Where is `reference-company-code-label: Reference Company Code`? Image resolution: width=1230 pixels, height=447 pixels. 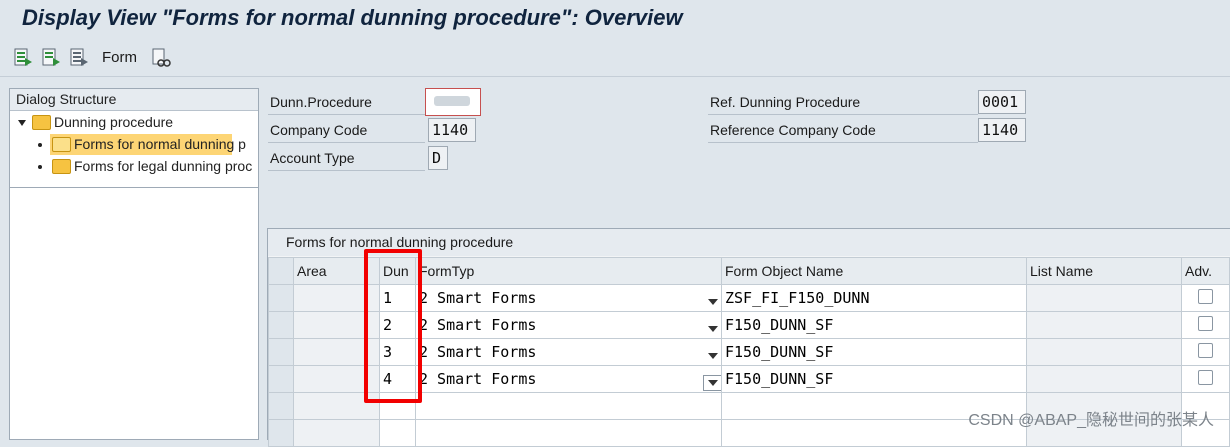
reference-company-code-label: Reference Company Code is located at coordinates (843, 131).